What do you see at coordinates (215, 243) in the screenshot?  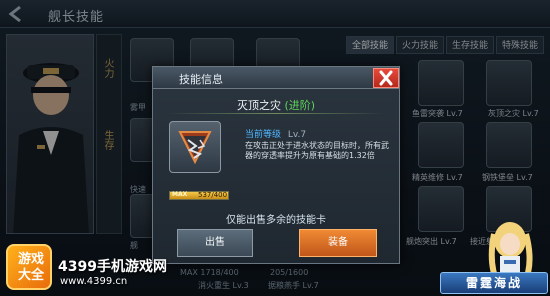 I see `sell-button: 出售` at bounding box center [215, 243].